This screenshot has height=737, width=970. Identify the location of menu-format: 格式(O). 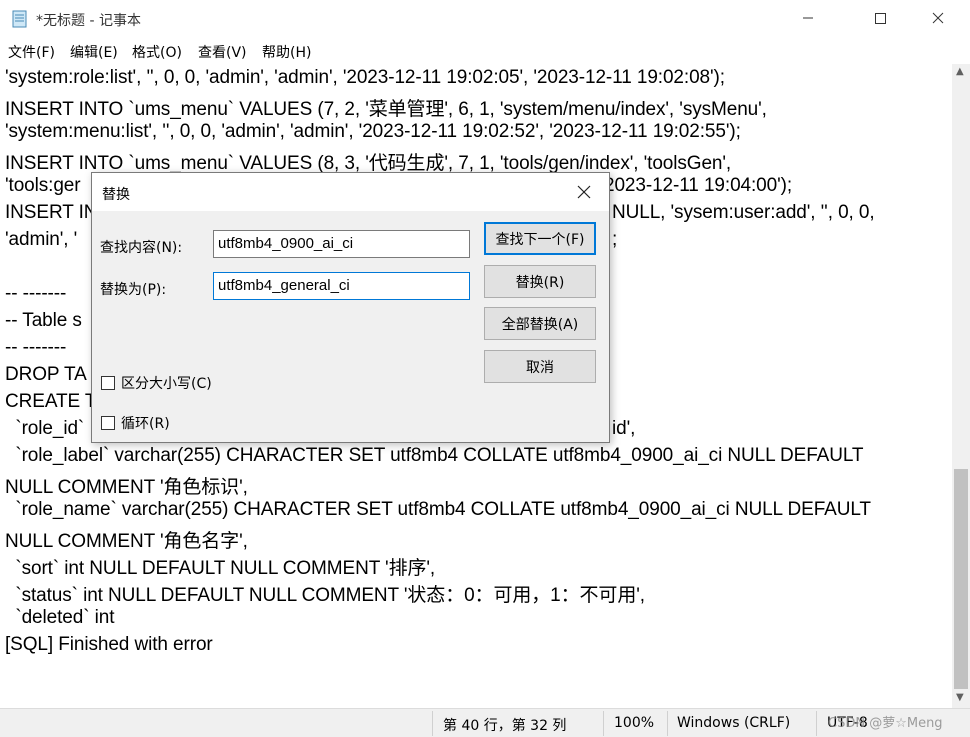
(157, 52).